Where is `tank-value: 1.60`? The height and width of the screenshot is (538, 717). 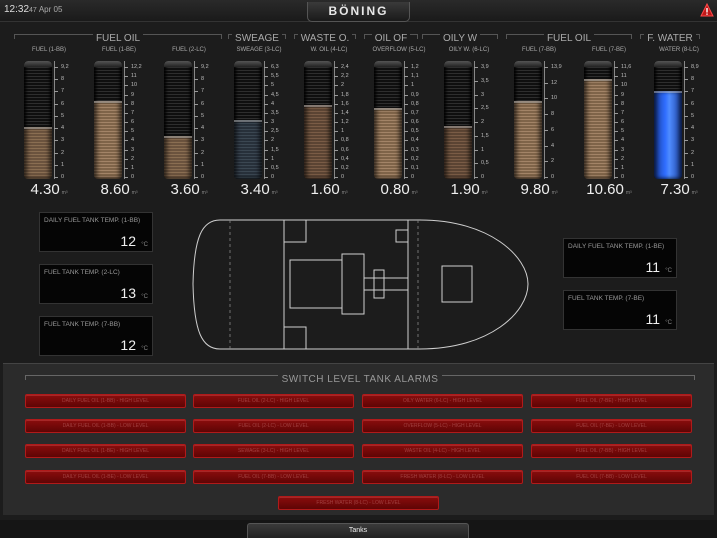
tank-value: 1.60 is located at coordinates (325, 189).